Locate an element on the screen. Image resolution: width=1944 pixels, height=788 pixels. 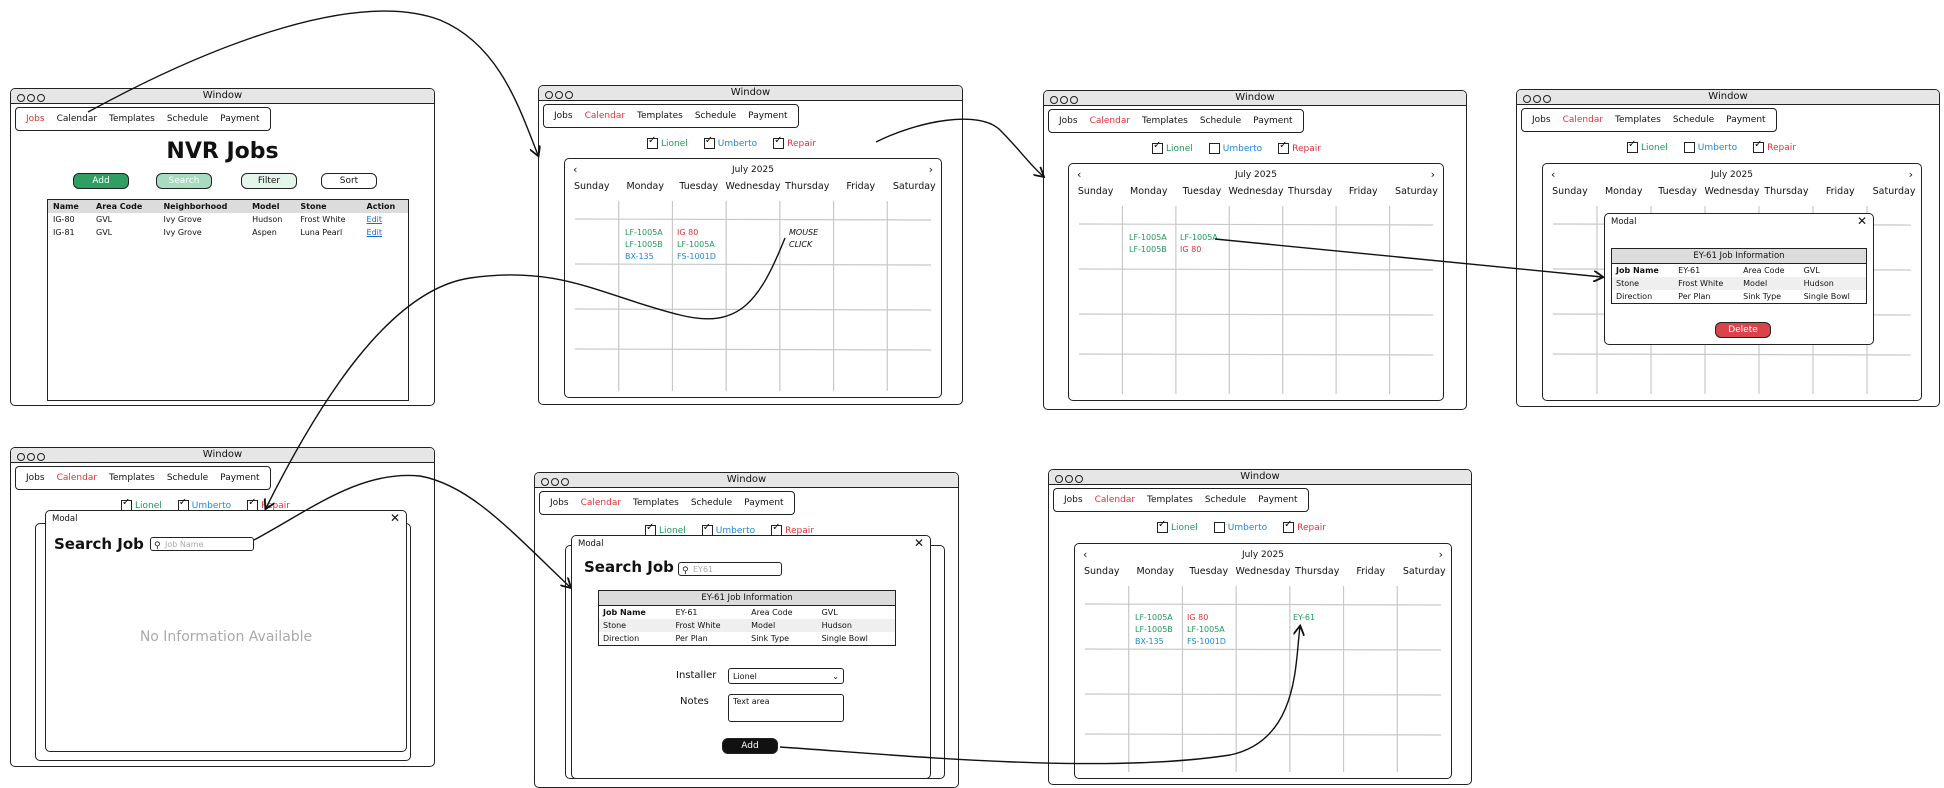
search-button: Search is located at coordinates (184, 181).